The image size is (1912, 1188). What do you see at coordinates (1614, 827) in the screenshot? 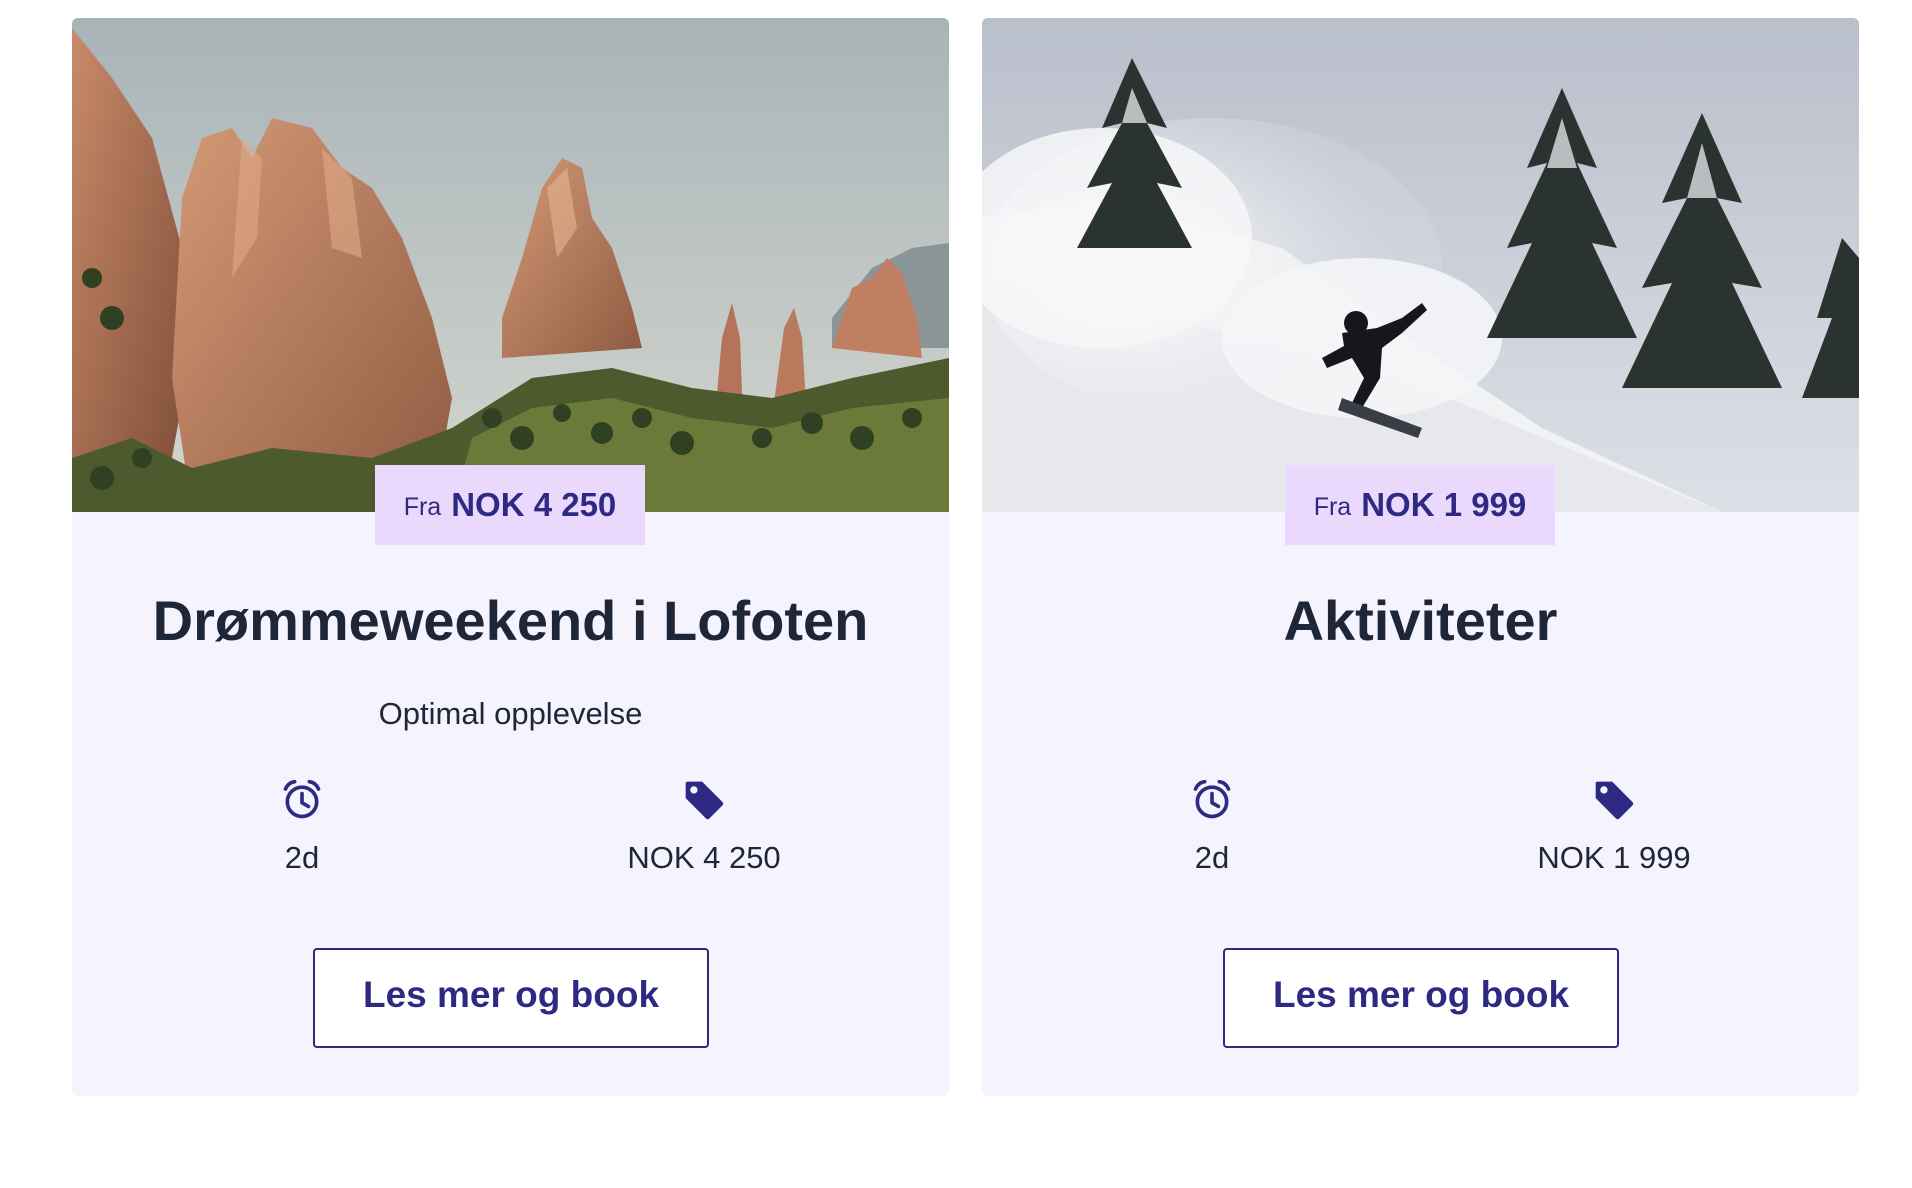
I see `price-info: NOK 1 999` at bounding box center [1614, 827].